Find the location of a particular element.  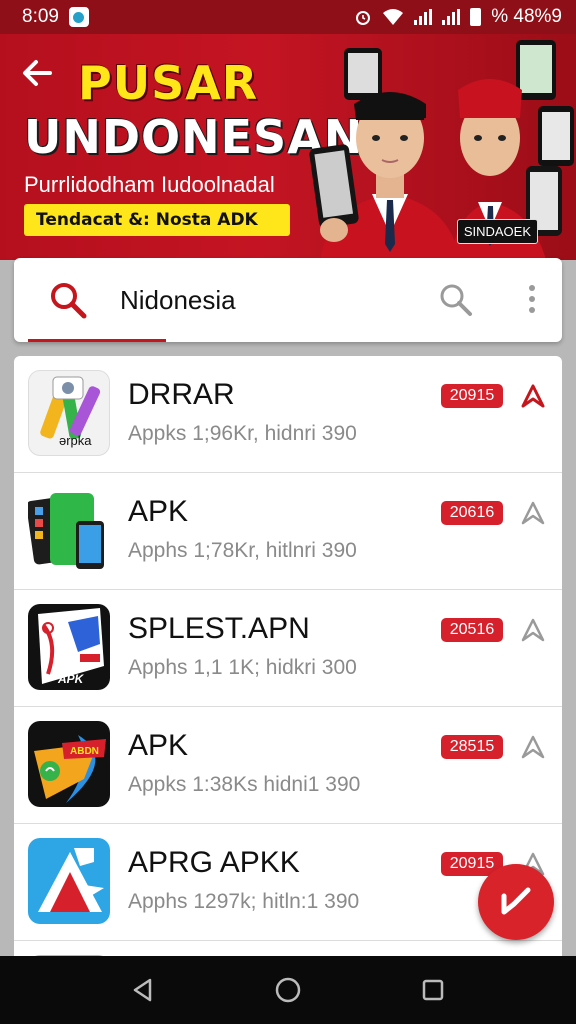

list-item: ABDN APK Appks 1:38Ks hidni1 390 28515 is located at coordinates (288, 765).